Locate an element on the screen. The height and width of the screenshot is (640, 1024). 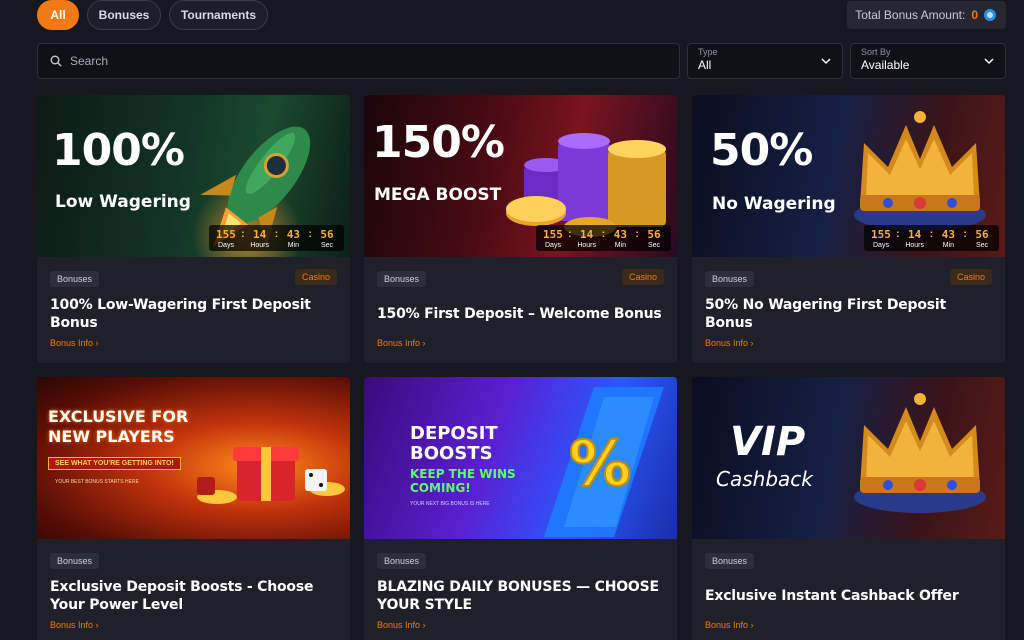
total-bonus-value: 0 is located at coordinates (974, 15).